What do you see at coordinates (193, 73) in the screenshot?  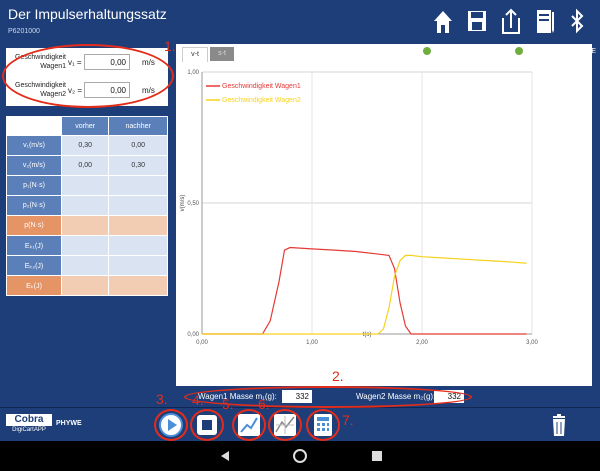 I see `y-tick-label: 1,00` at bounding box center [193, 73].